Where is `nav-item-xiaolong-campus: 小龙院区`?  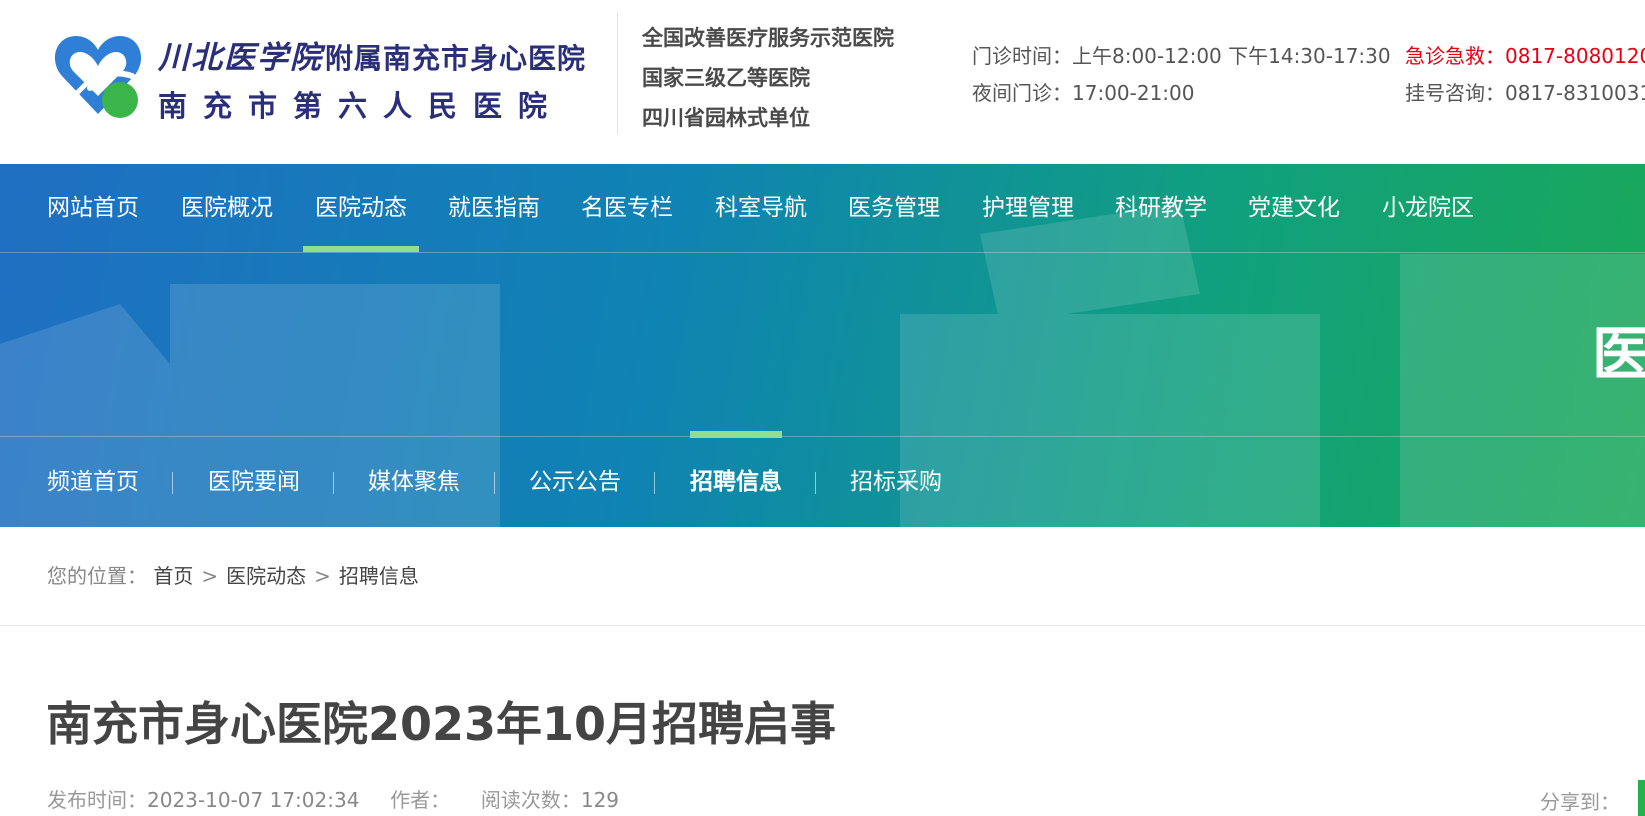 nav-item-xiaolong-campus: 小龙院区 is located at coordinates (1428, 208).